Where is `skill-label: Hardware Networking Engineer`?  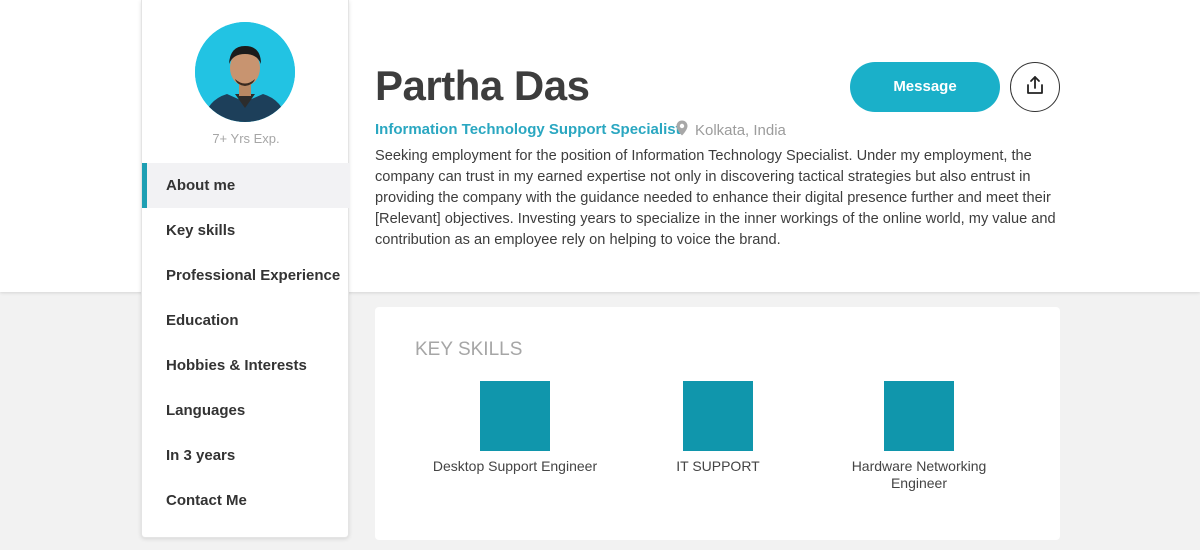 skill-label: Hardware Networking Engineer is located at coordinates (919, 474).